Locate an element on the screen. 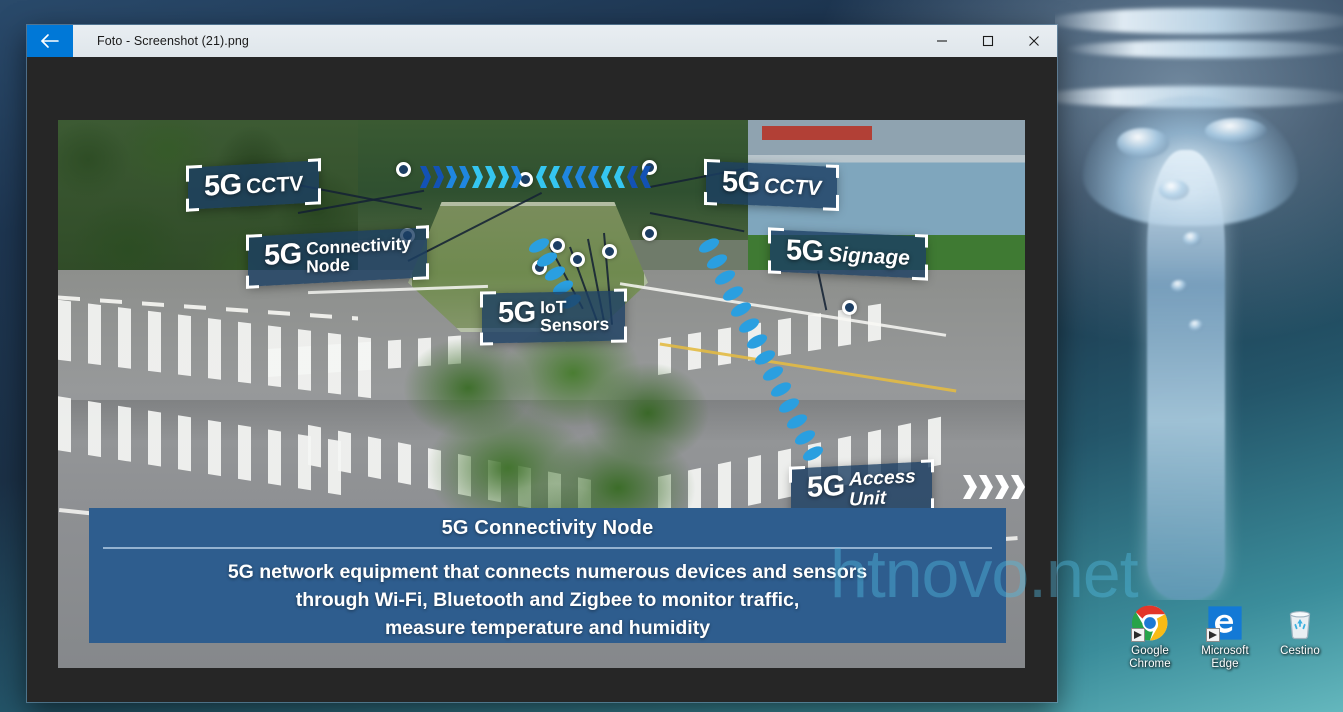 This screenshot has height=712, width=1343. edge-icon is located at coordinates (1225, 623).